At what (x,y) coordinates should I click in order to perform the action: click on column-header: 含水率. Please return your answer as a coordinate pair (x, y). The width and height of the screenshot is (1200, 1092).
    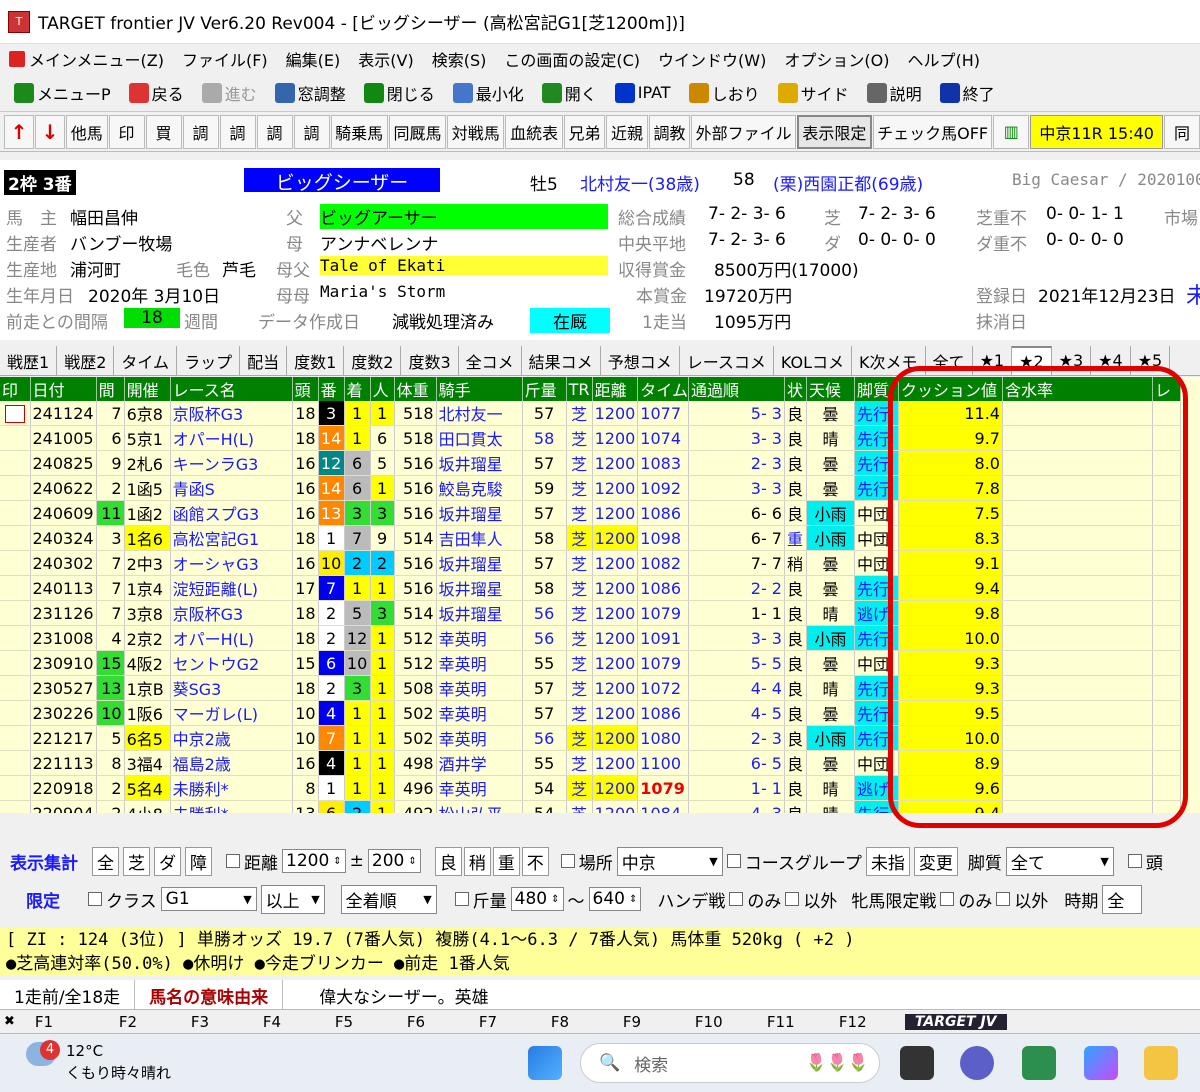
    Looking at the image, I should click on (1077, 389).